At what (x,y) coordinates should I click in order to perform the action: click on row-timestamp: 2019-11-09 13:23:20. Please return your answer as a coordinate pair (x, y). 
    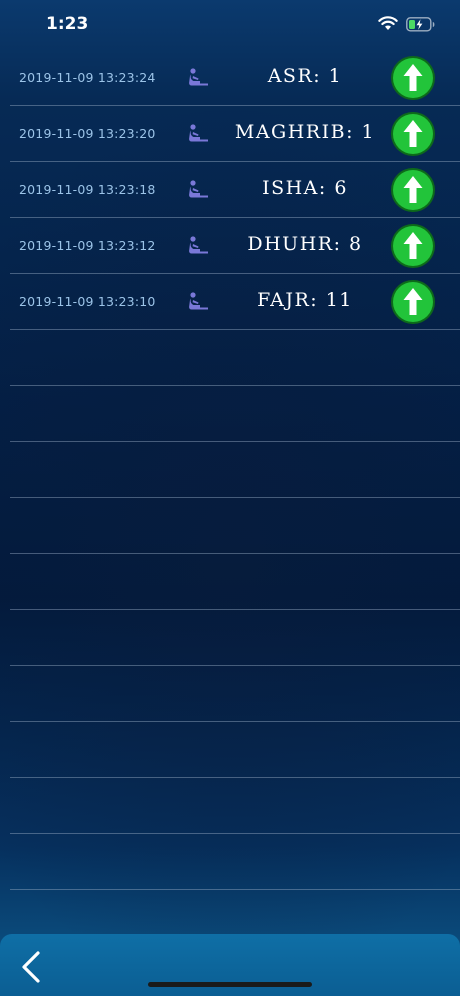
    Looking at the image, I should click on (87, 133).